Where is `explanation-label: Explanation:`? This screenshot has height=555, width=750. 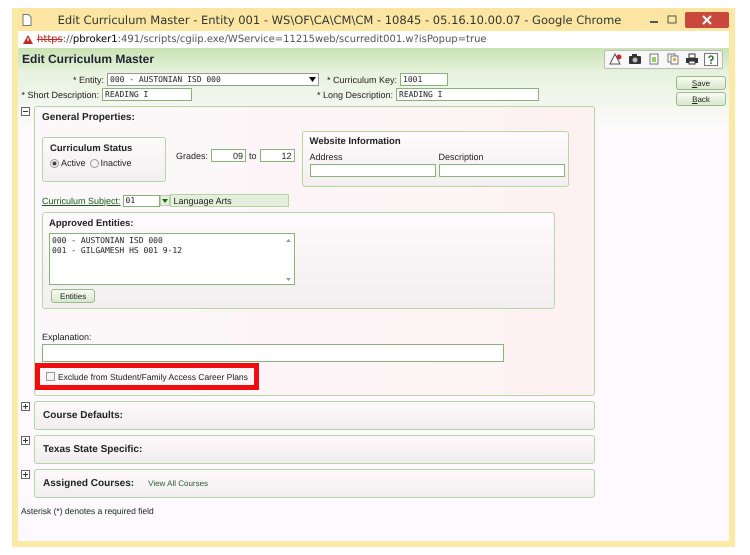 explanation-label: Explanation: is located at coordinates (67, 337).